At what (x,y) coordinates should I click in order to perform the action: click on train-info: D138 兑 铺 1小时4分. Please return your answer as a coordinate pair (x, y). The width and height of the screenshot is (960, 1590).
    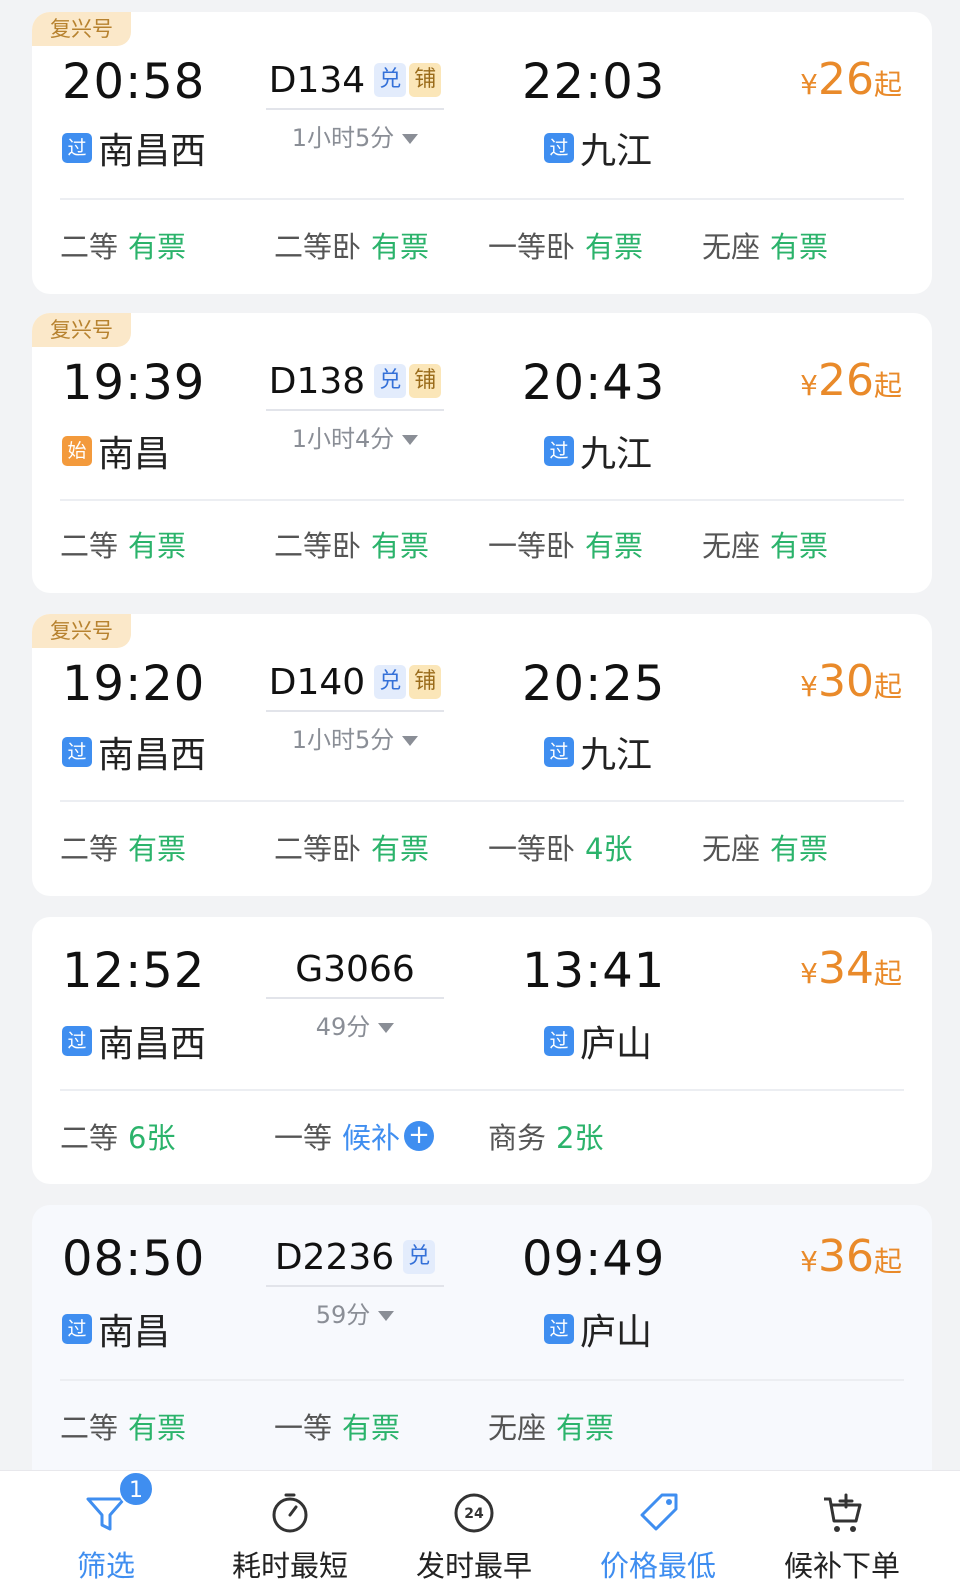
    Looking at the image, I should click on (355, 404).